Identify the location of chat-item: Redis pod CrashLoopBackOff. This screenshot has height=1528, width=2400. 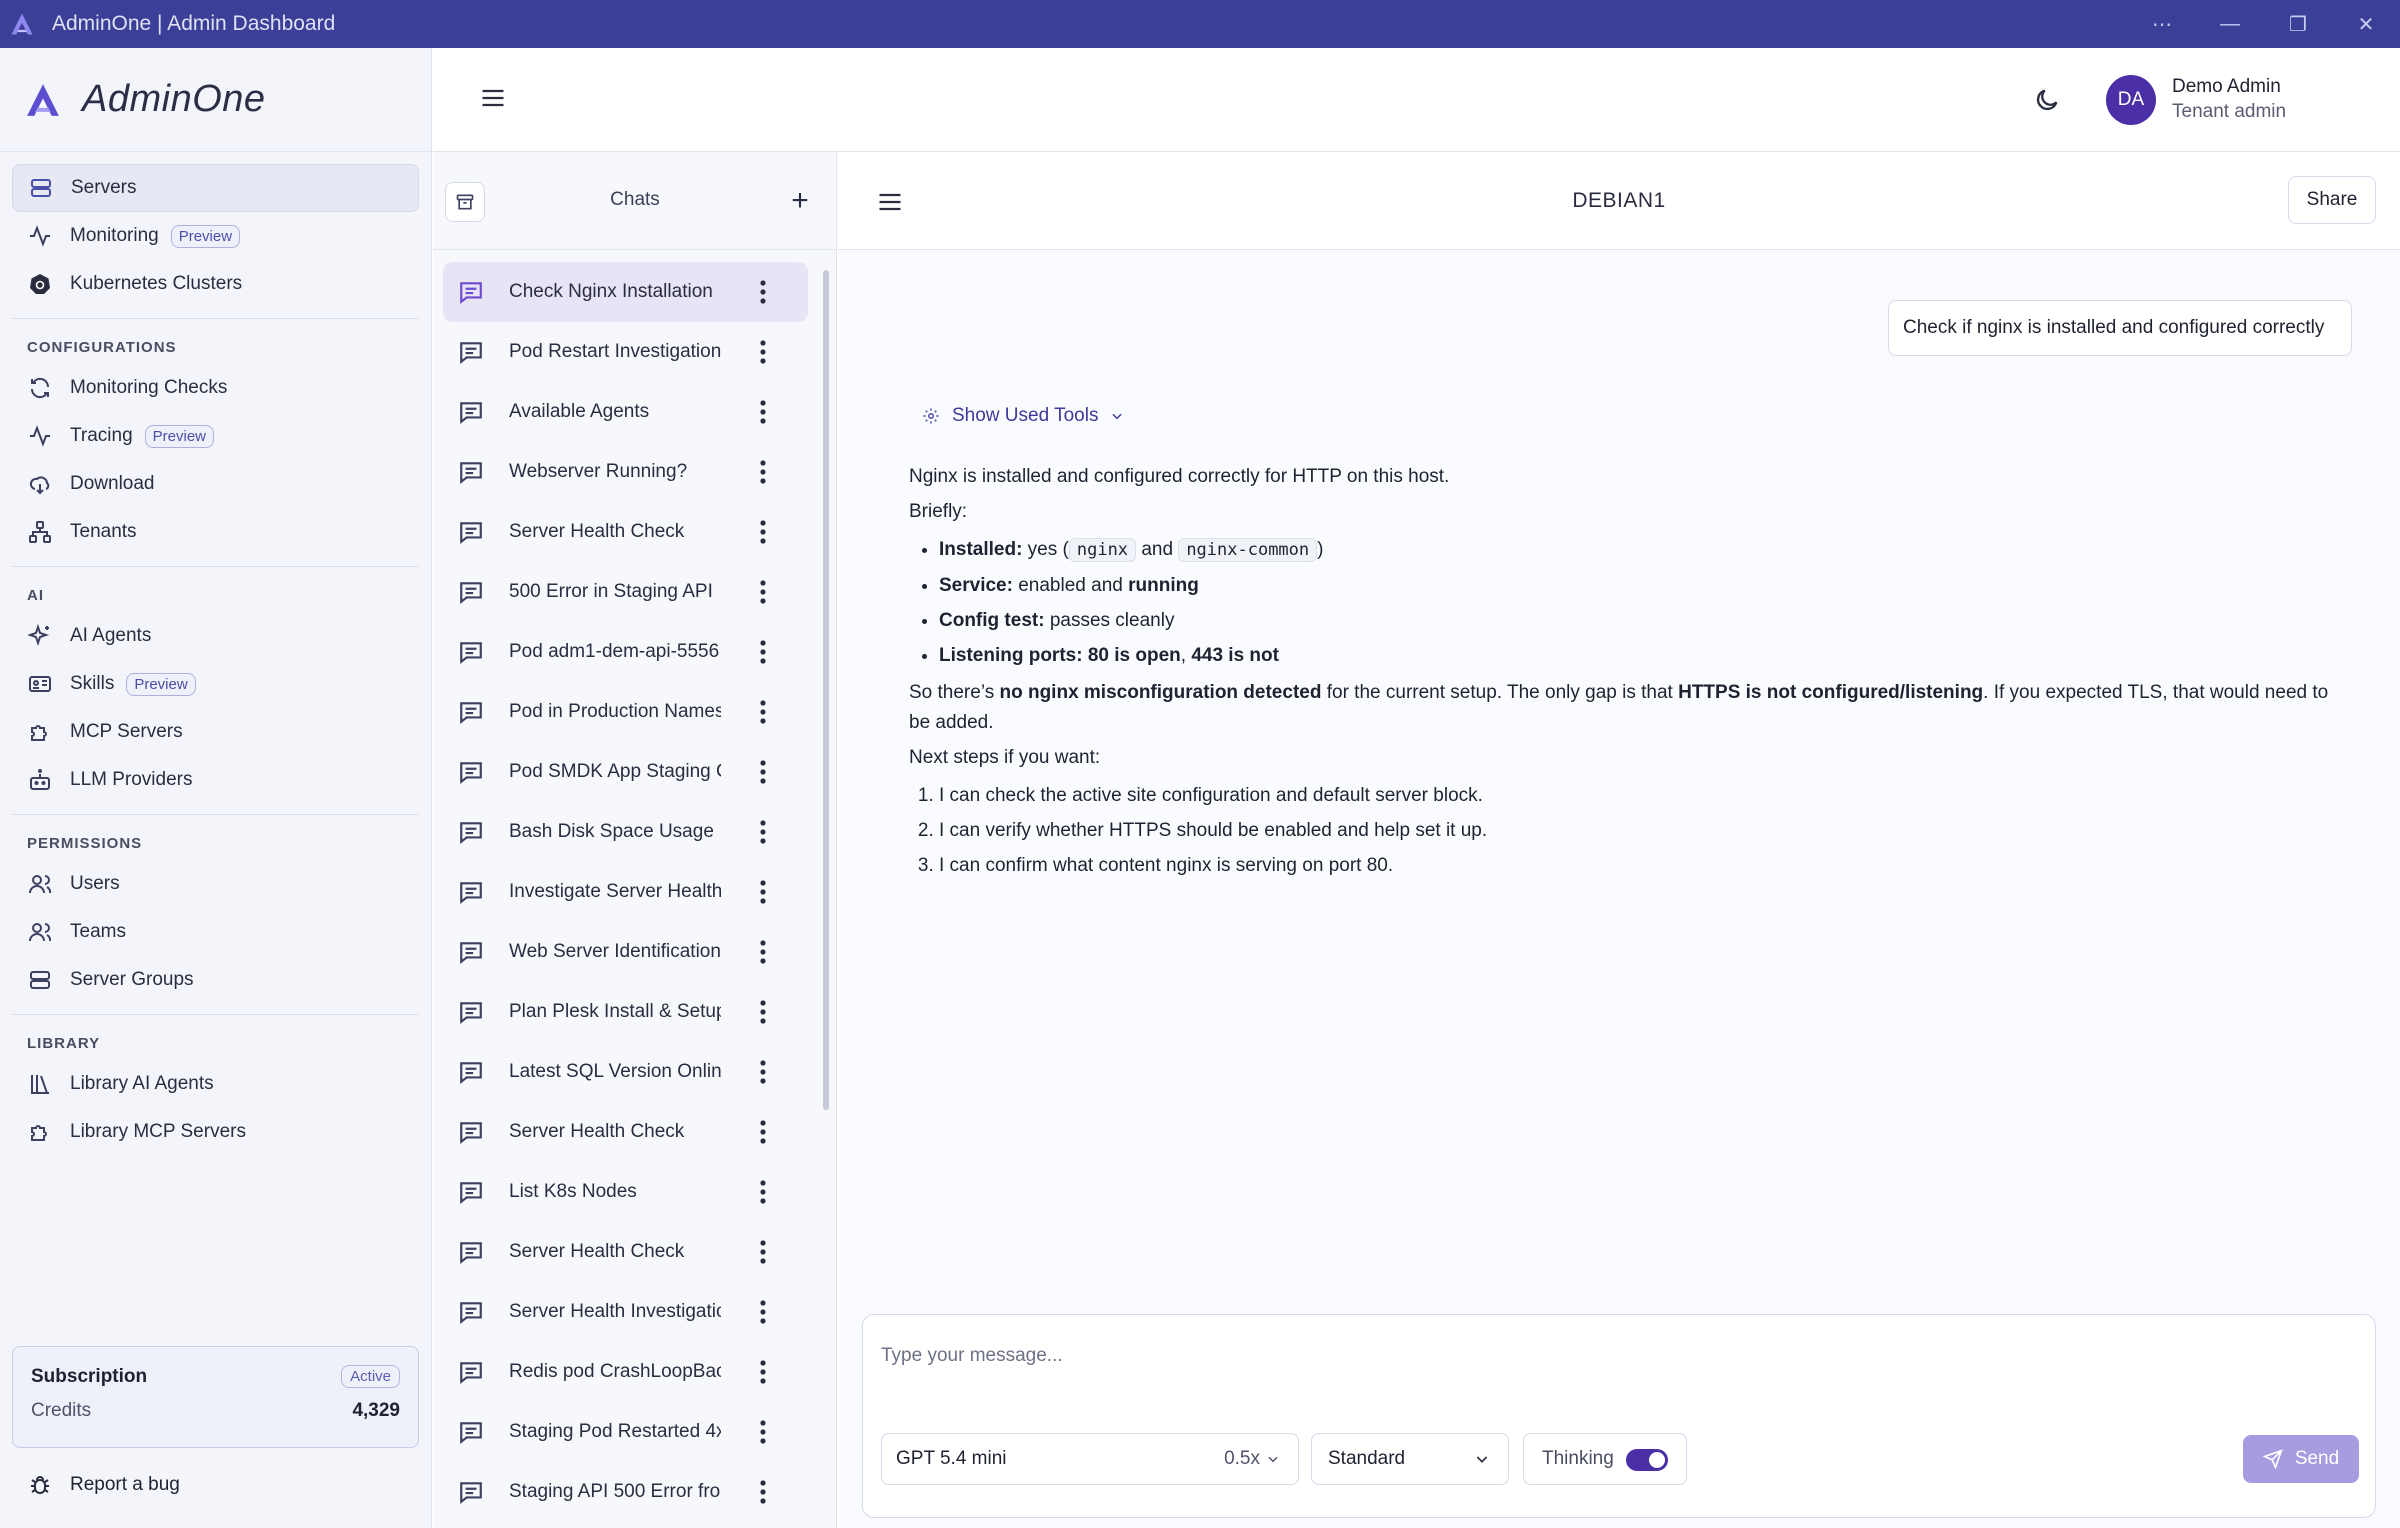
(625, 1372).